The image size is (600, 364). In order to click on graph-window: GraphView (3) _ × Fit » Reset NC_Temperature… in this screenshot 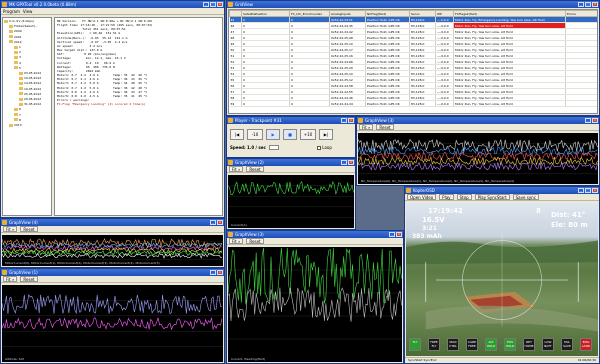, I will do `click(478, 151)`.